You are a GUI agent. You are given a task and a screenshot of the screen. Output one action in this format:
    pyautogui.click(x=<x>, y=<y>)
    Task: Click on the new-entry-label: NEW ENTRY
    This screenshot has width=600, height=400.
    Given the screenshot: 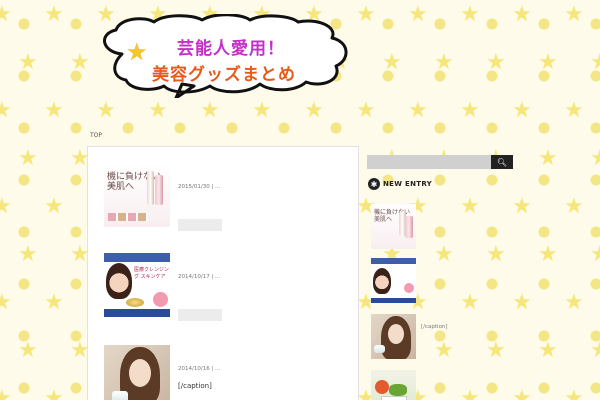 What is the action you would take?
    pyautogui.click(x=407, y=184)
    